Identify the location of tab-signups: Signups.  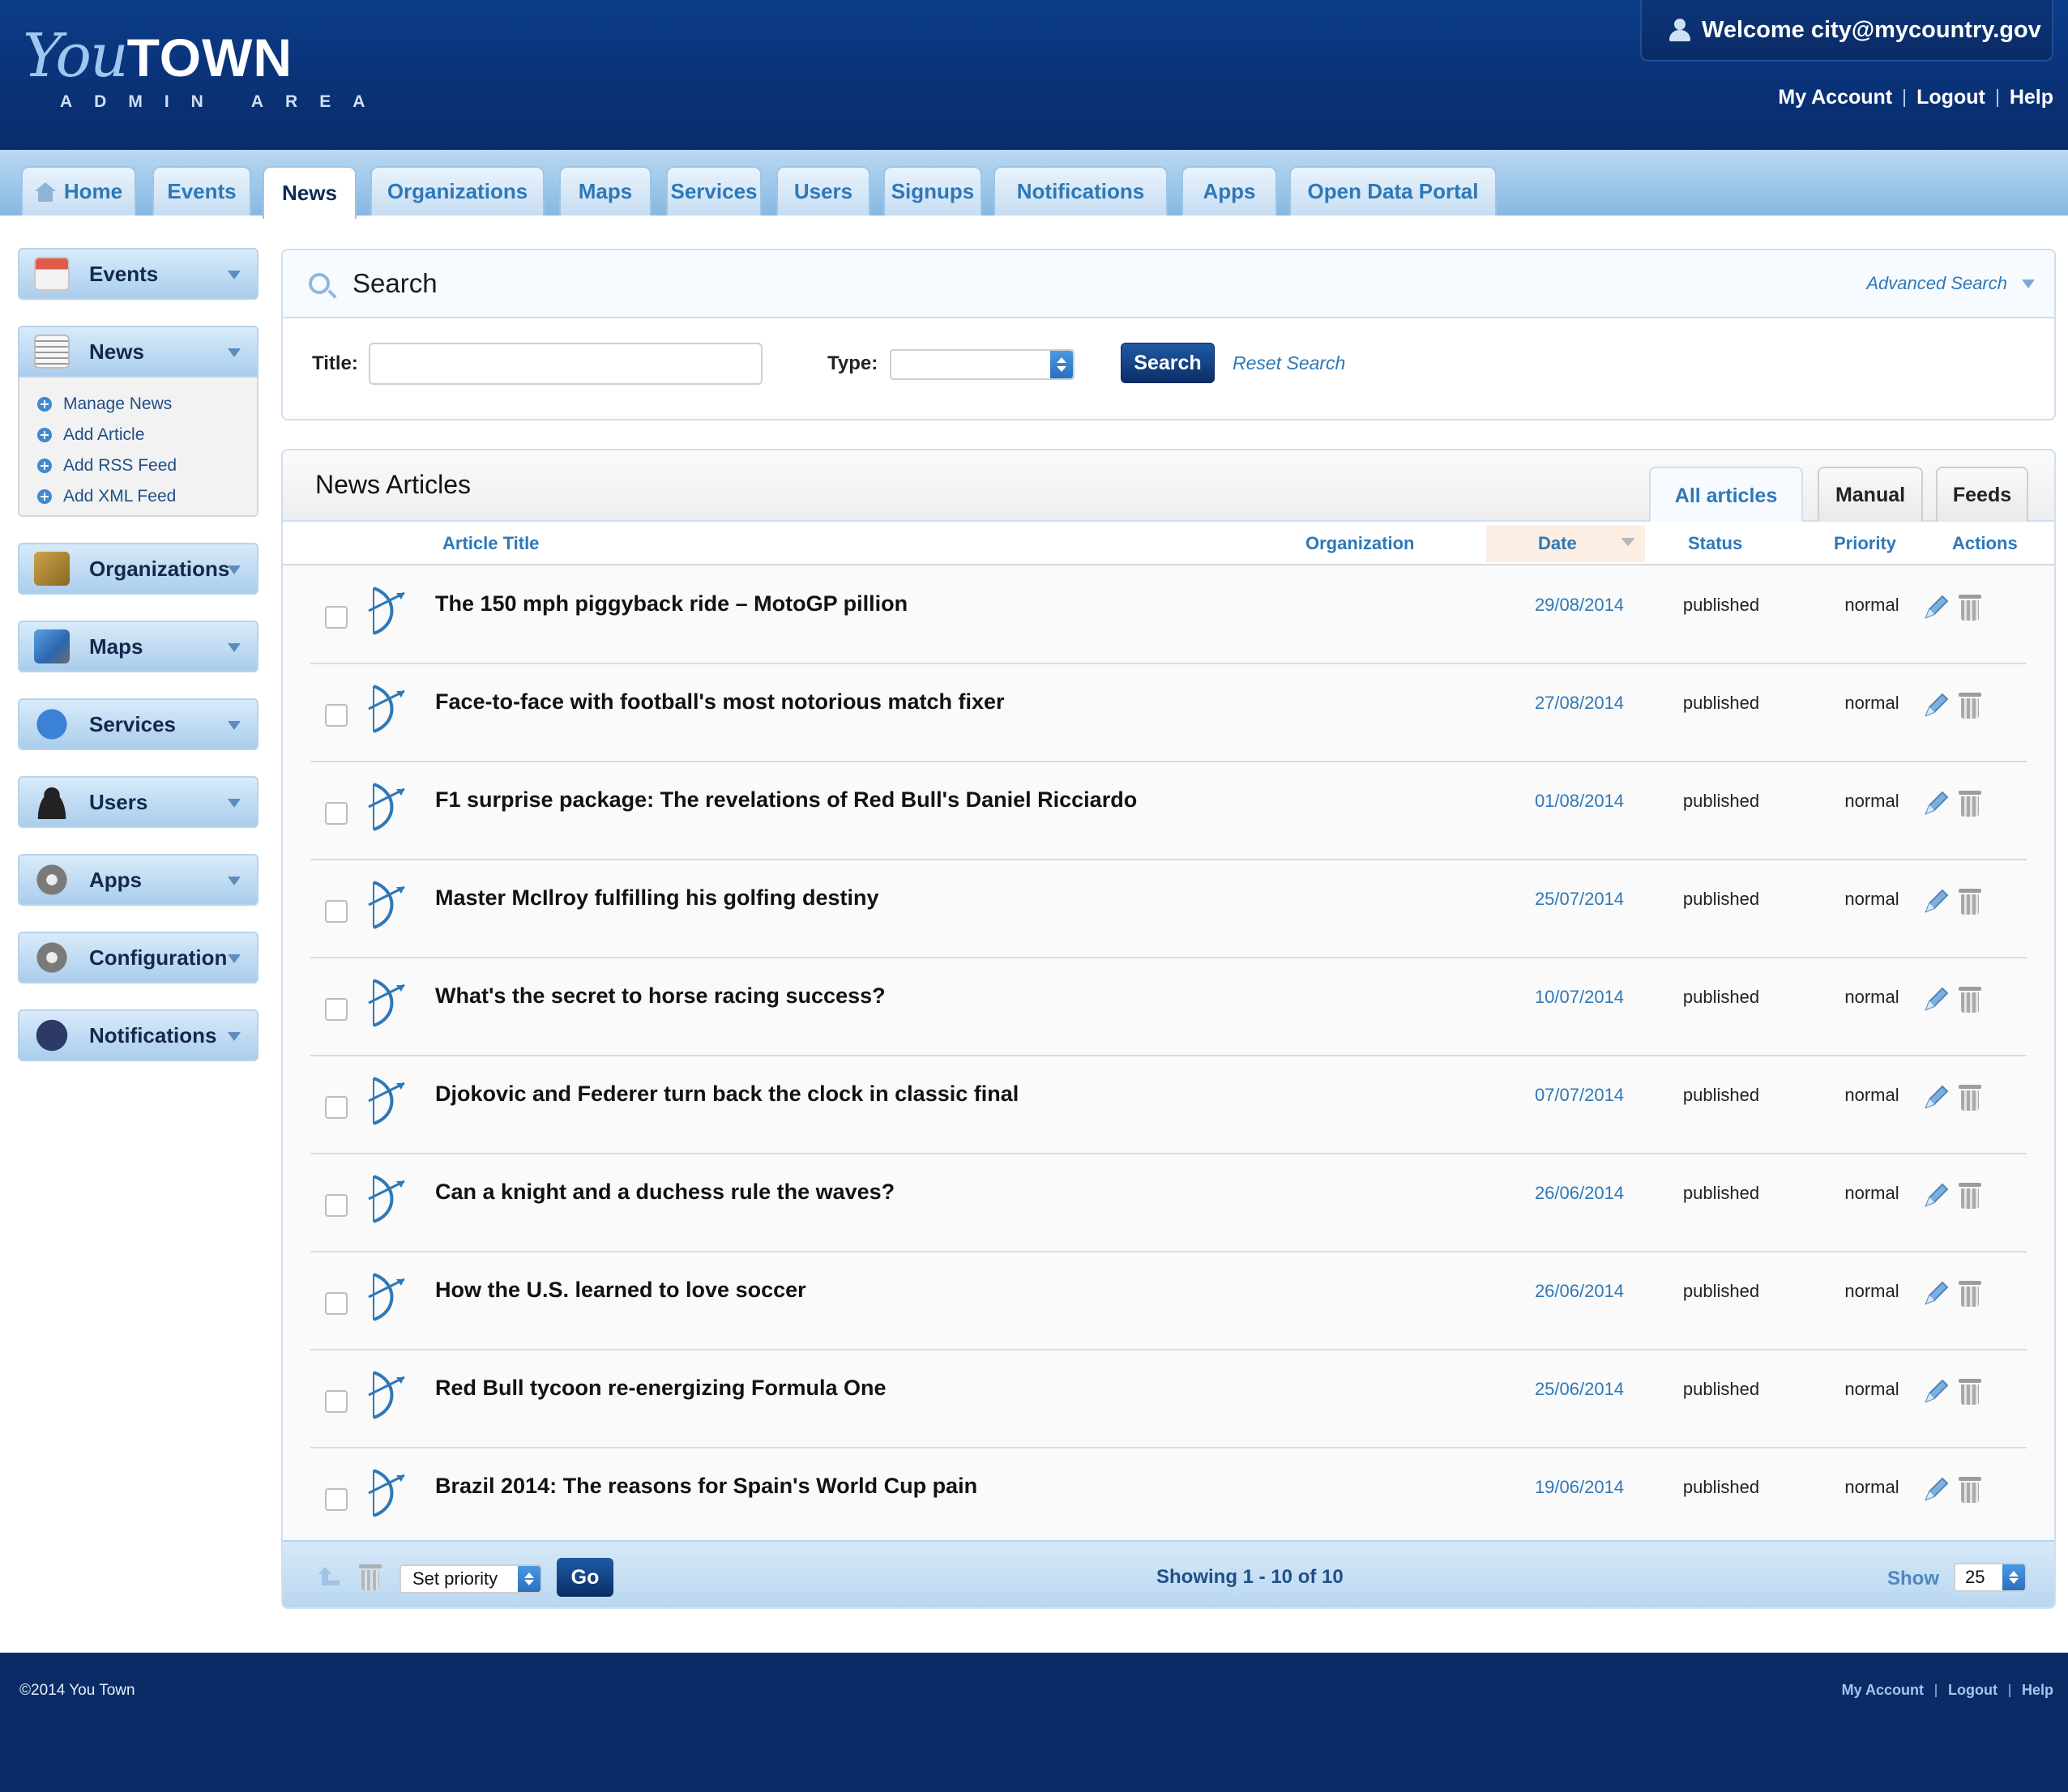
(932, 190).